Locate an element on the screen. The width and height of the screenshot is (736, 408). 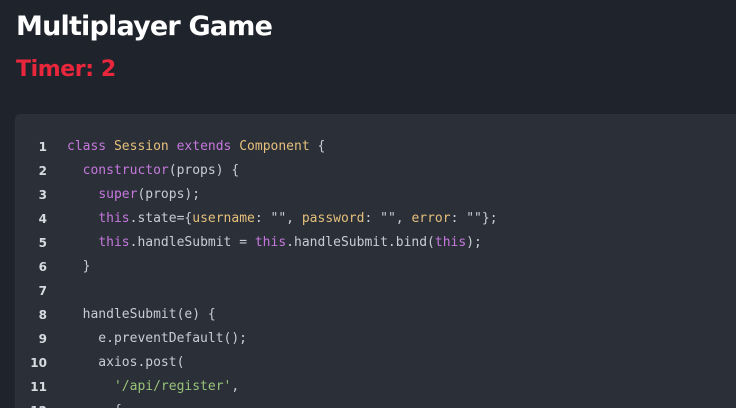
code-token: , is located at coordinates (235, 386).